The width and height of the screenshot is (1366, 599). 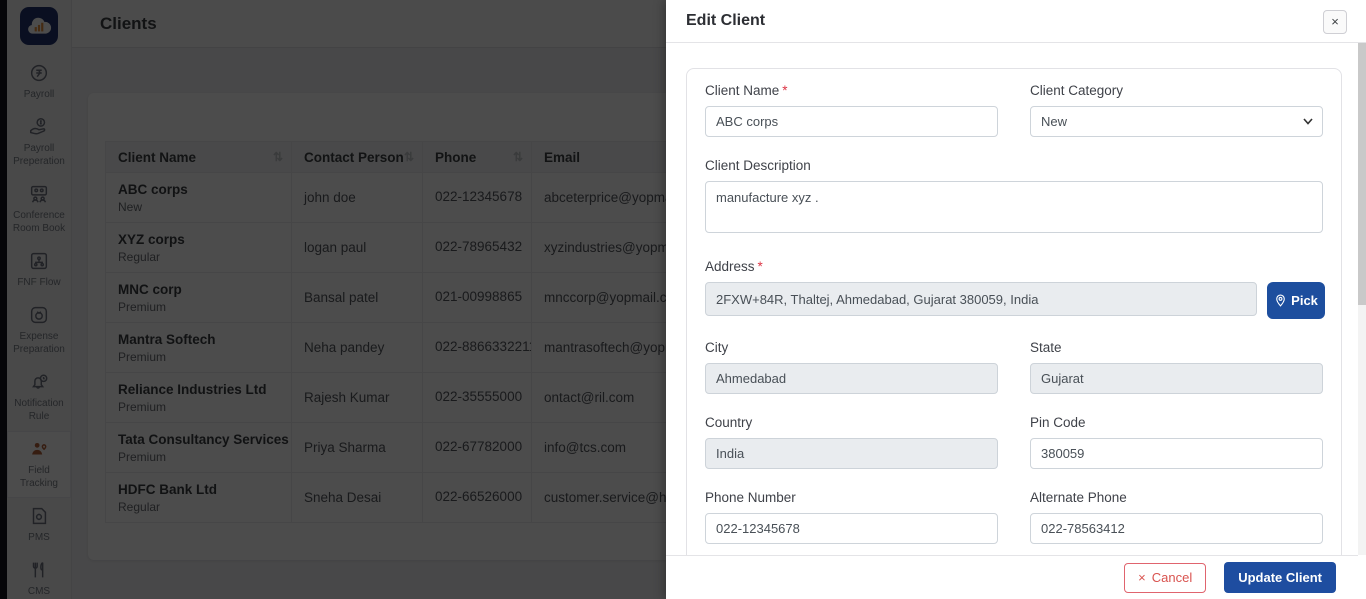 What do you see at coordinates (750, 497) in the screenshot?
I see `phone-number-label: Phone Number` at bounding box center [750, 497].